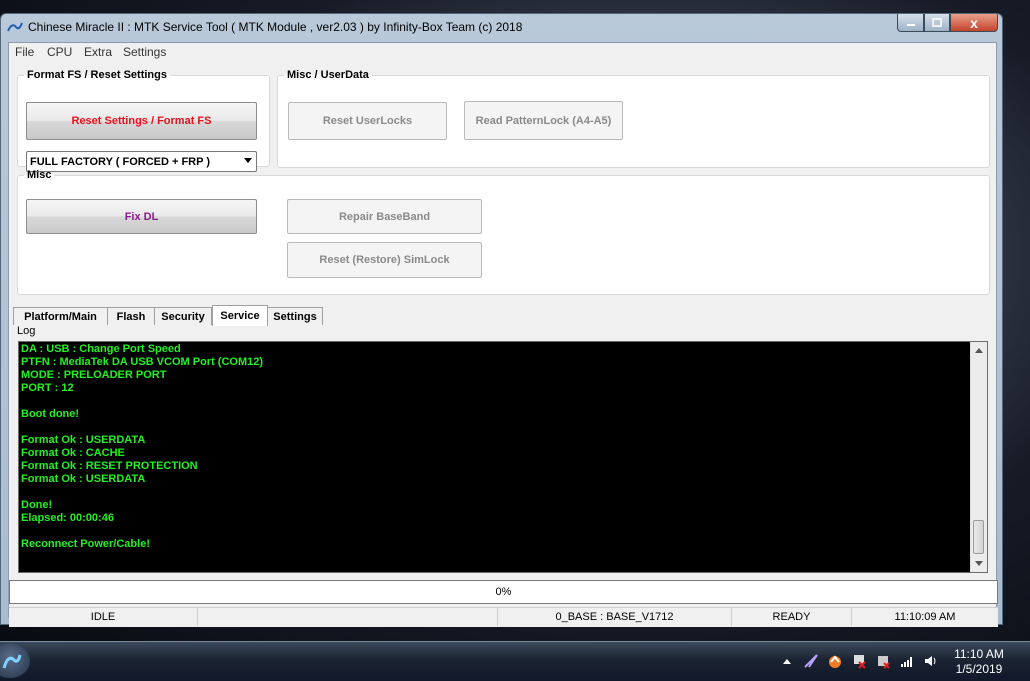  Describe the element at coordinates (979, 669) in the screenshot. I see `taskbar-date: 1/5/2019` at that location.